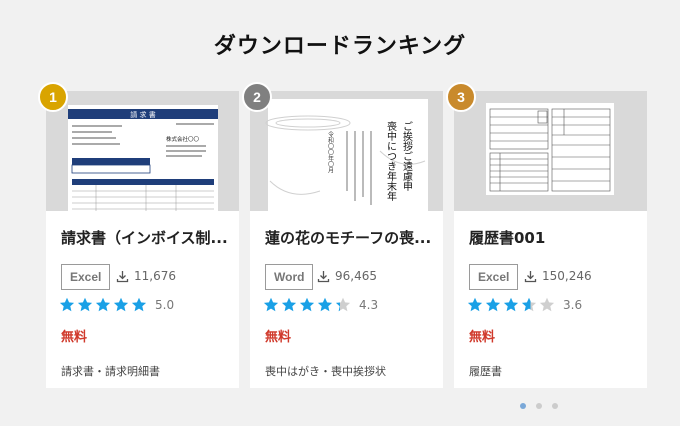  Describe the element at coordinates (165, 305) in the screenshot. I see `rating-value: 5.0` at that location.